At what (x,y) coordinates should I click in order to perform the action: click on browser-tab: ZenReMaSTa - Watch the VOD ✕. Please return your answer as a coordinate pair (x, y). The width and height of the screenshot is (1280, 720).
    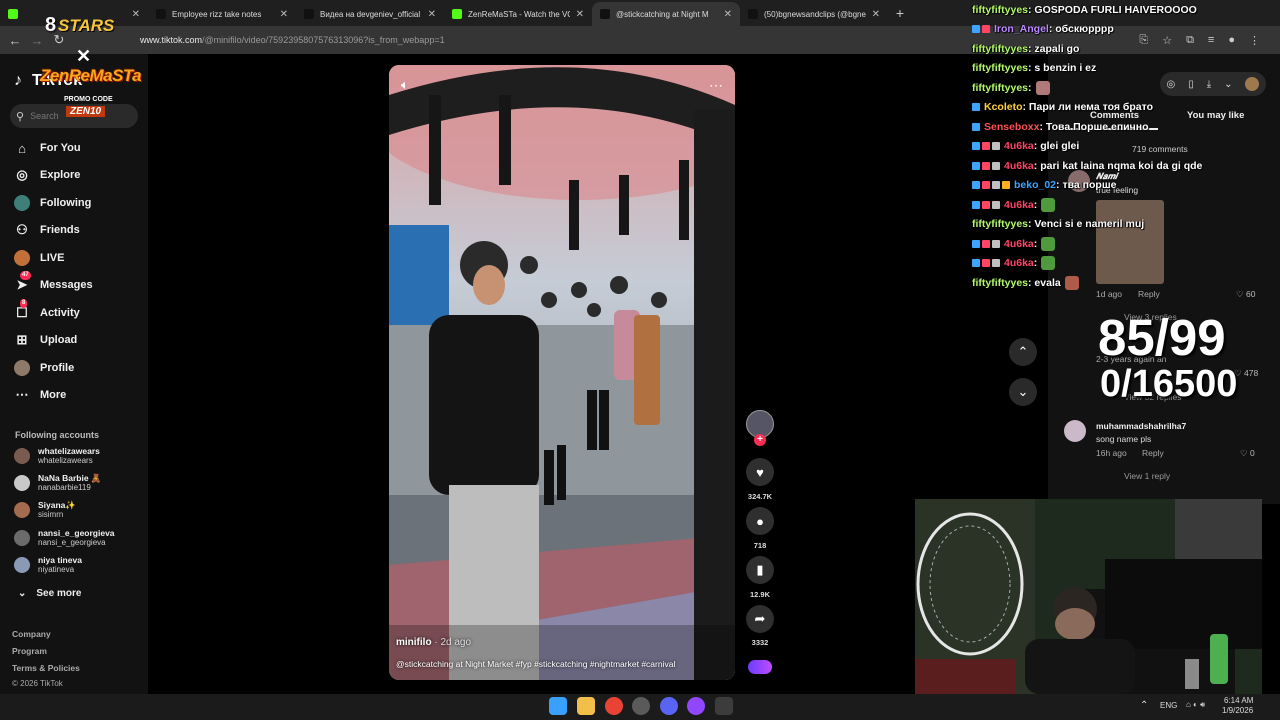
    Looking at the image, I should click on (518, 14).